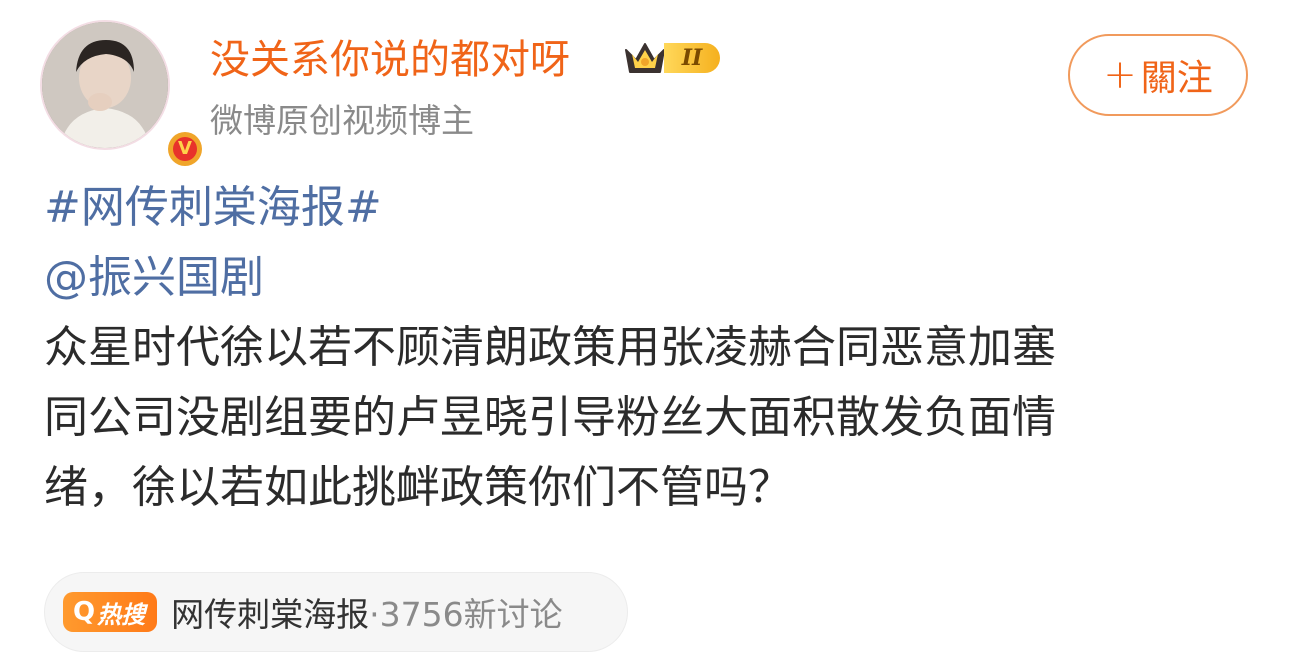  I want to click on author-description: 微博原创视频博主, so click(342, 120).